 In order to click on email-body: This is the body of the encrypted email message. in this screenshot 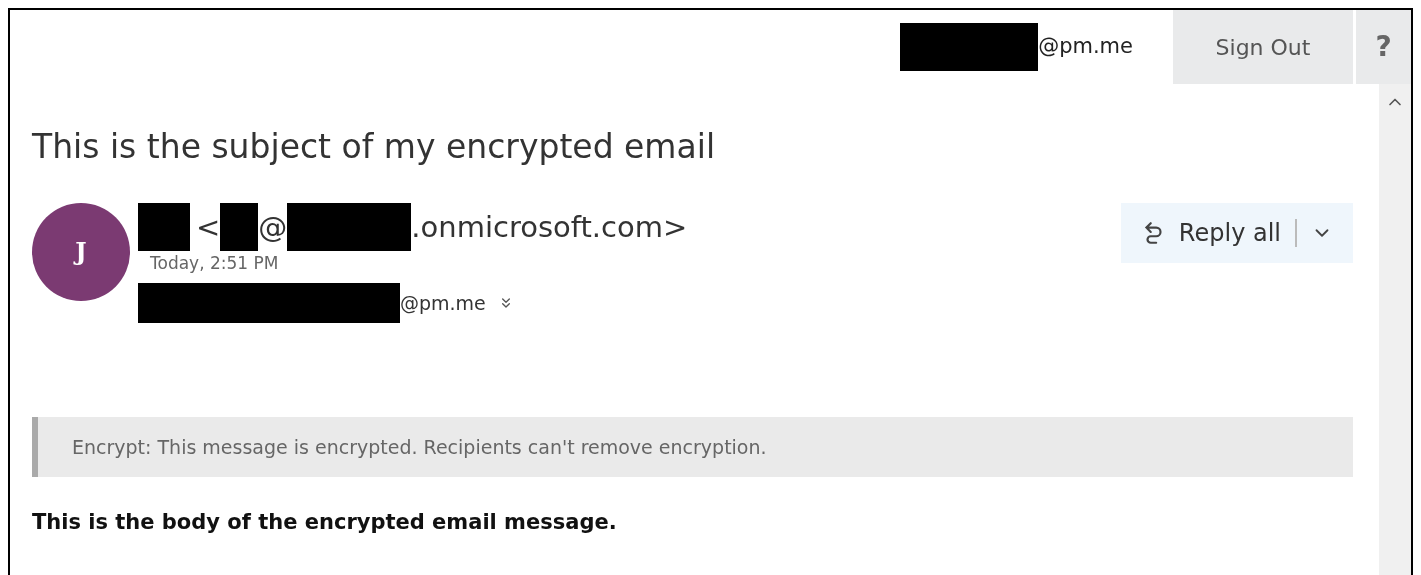, I will do `click(325, 522)`.